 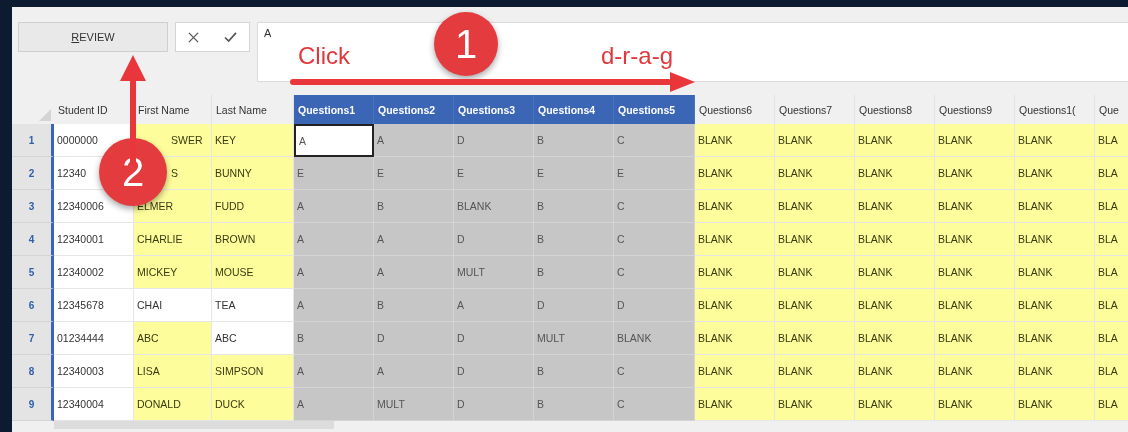 I want to click on table-cell: BROWN, so click(x=253, y=239).